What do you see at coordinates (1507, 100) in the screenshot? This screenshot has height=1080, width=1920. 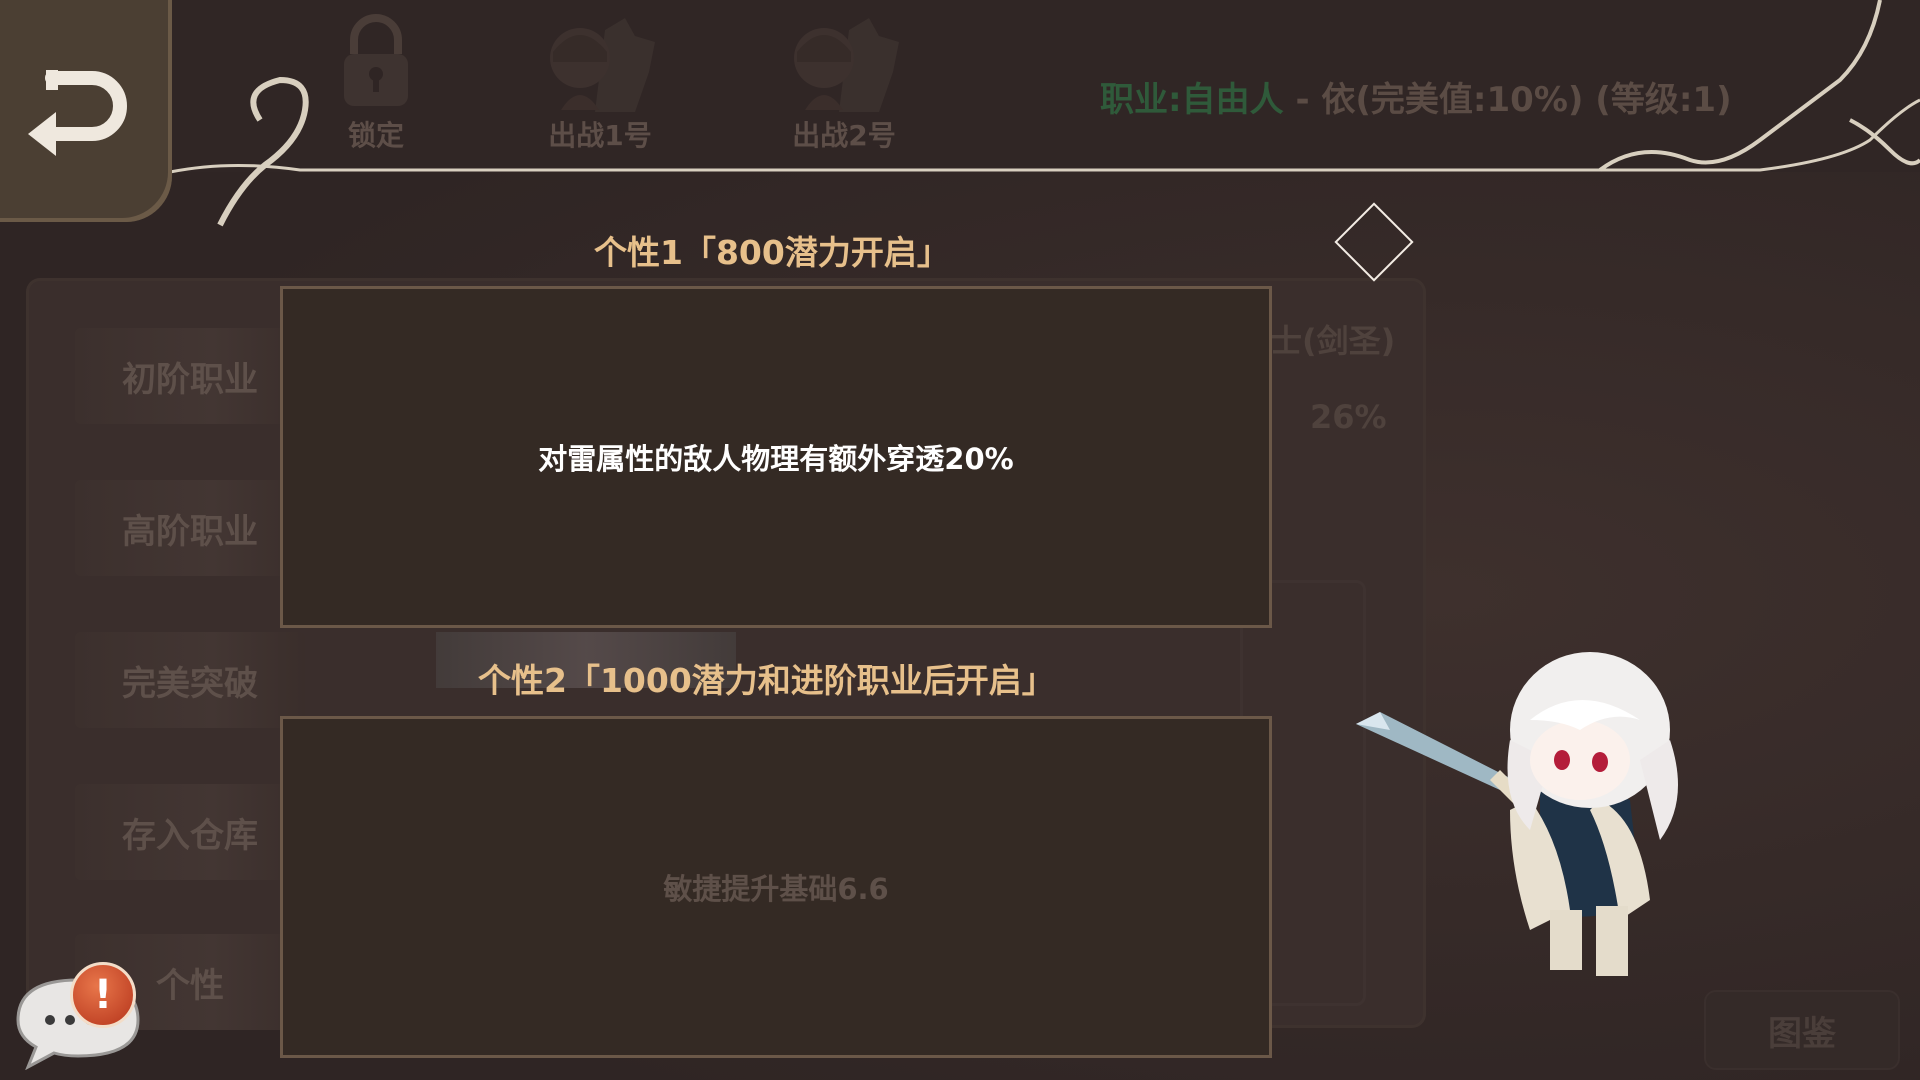 I see `job-detail: - 依(完美值:10%) (等级:1)` at bounding box center [1507, 100].